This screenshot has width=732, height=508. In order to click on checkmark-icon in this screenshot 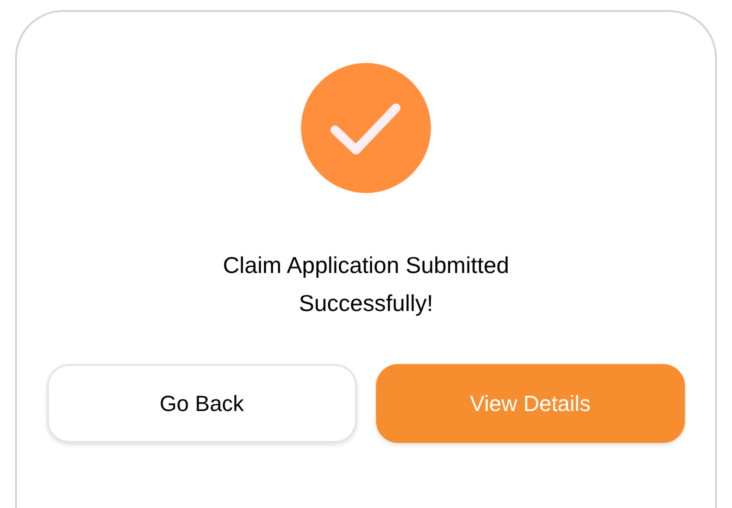, I will do `click(366, 128)`.